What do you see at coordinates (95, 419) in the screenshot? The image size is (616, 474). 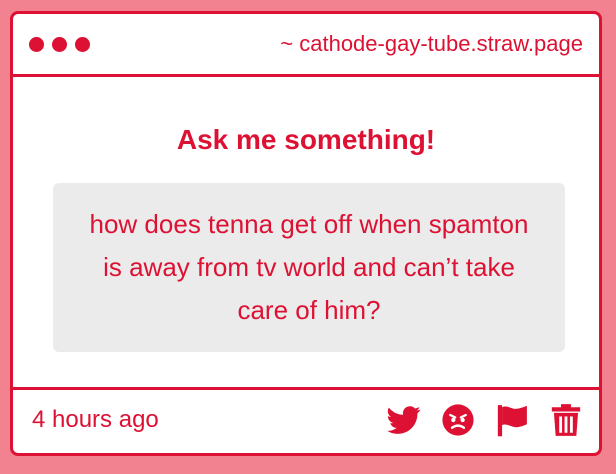 I see `timestamp: 4 hours ago` at bounding box center [95, 419].